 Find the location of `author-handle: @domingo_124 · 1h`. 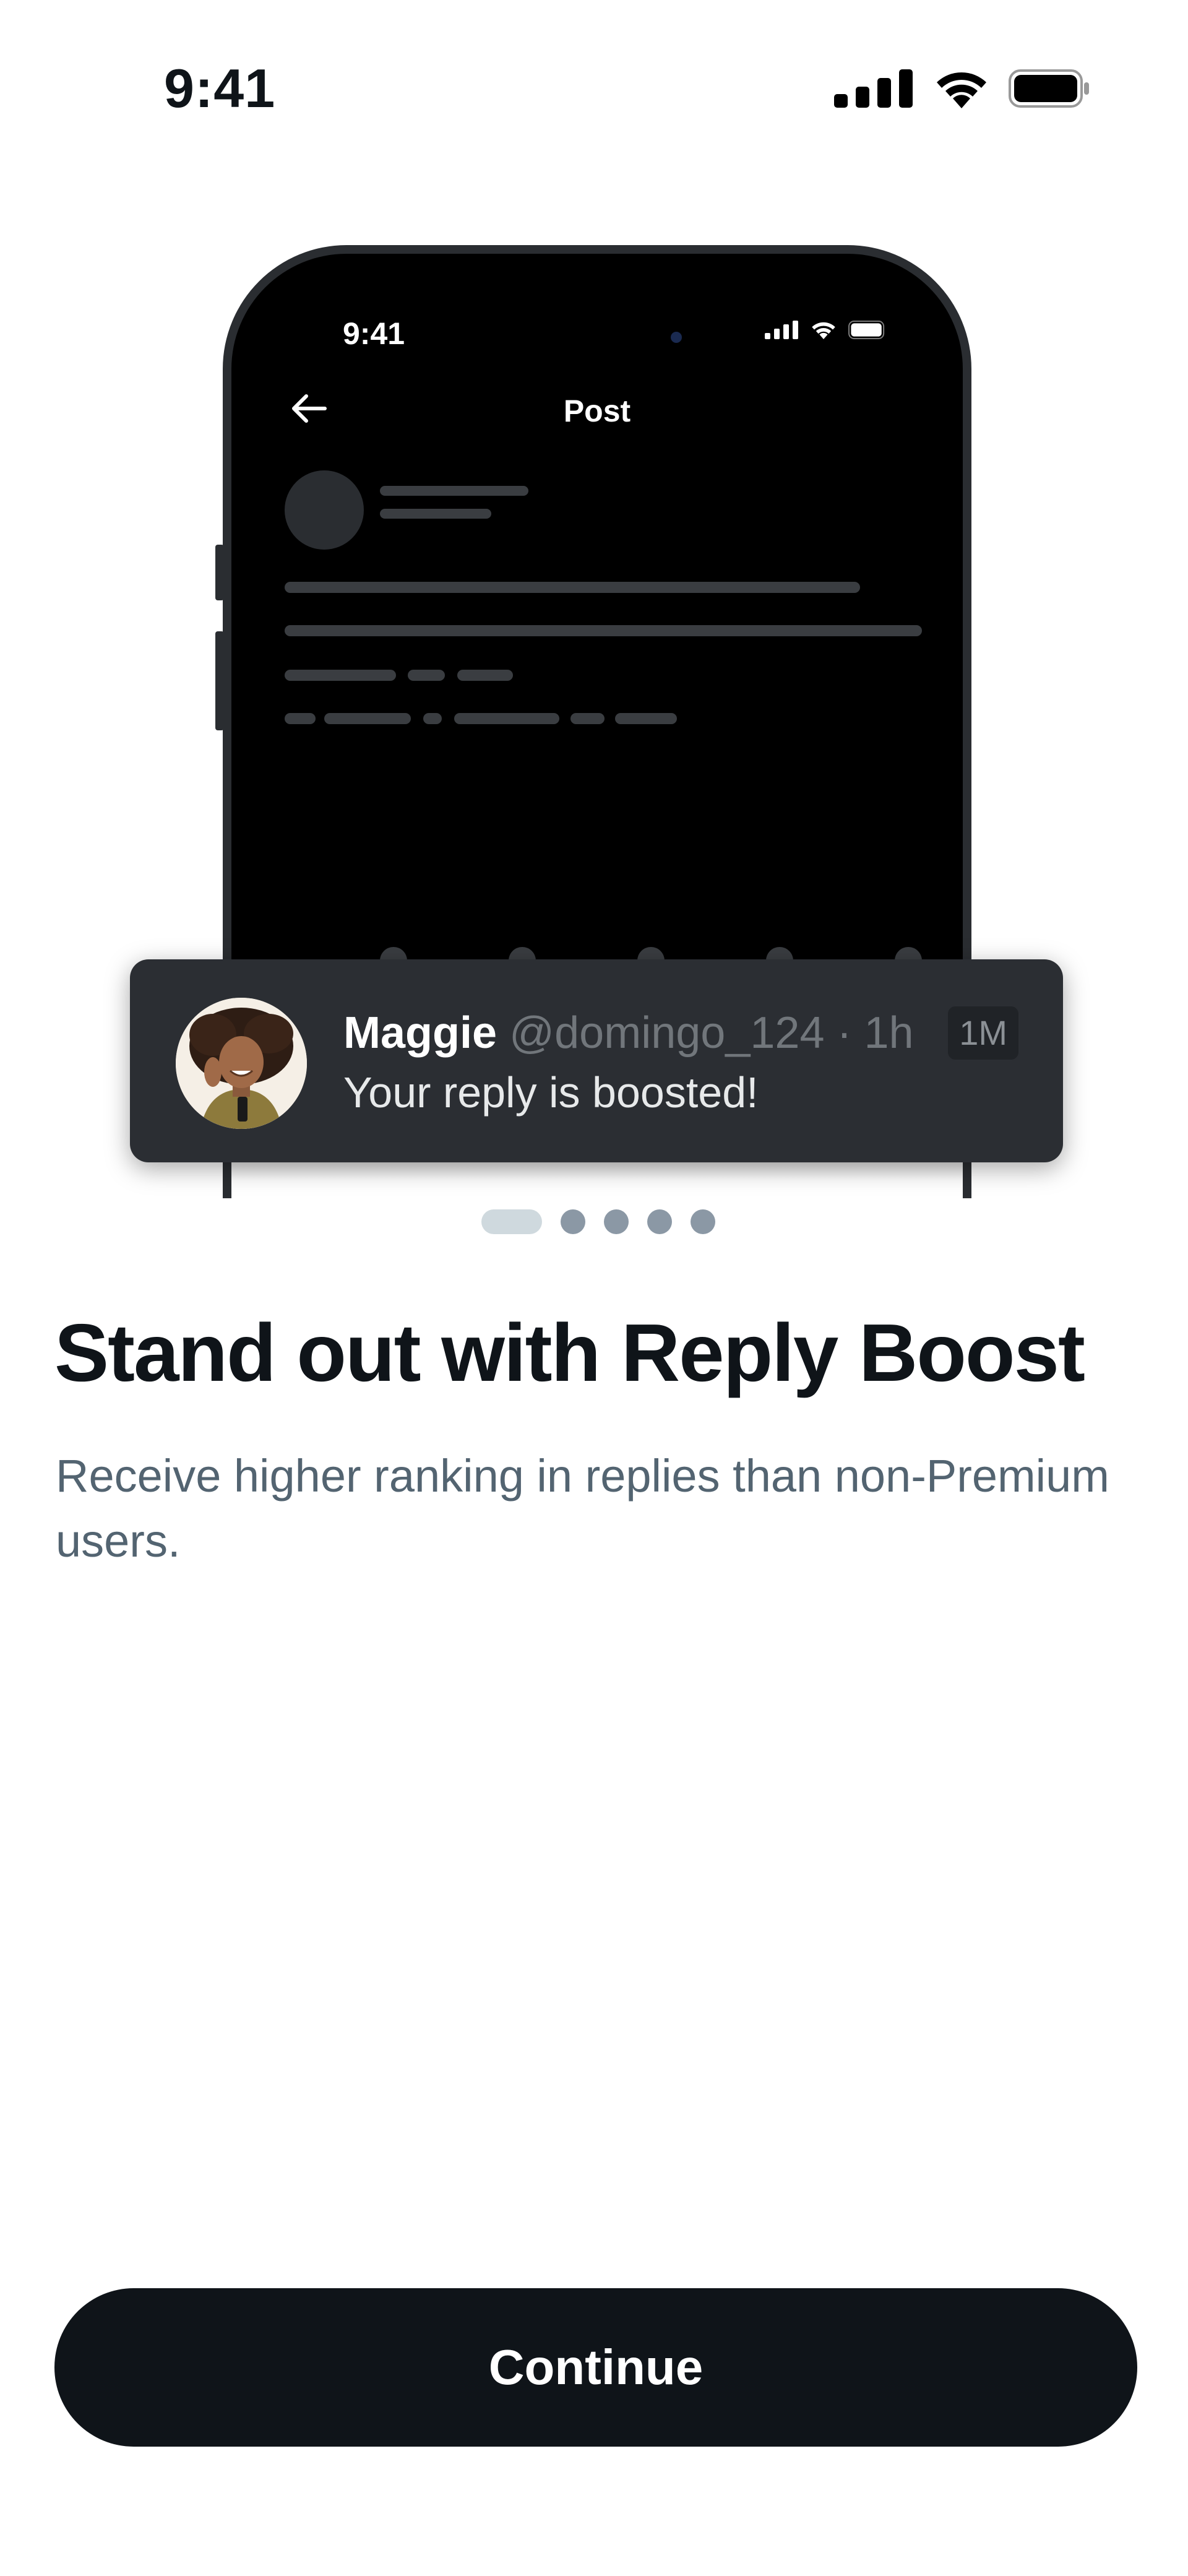

author-handle: @domingo_124 · 1h is located at coordinates (711, 1033).